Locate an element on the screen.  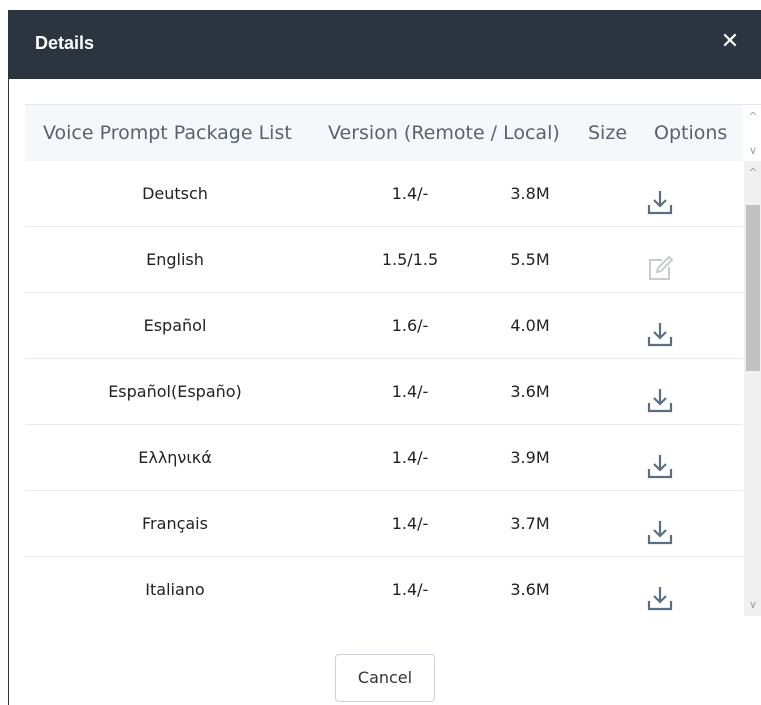
close-icon: ✕ is located at coordinates (730, 42).